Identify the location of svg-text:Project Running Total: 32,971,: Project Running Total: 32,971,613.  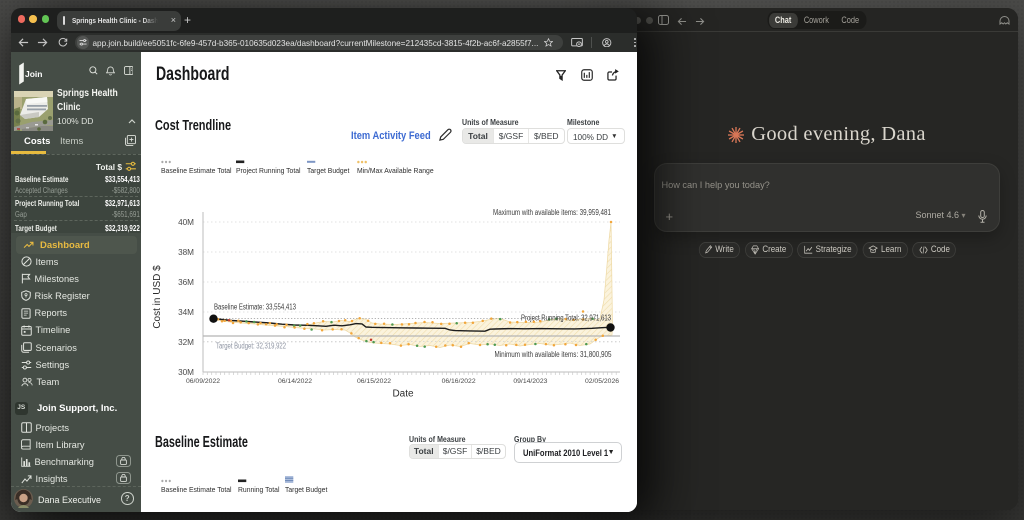
(566, 318).